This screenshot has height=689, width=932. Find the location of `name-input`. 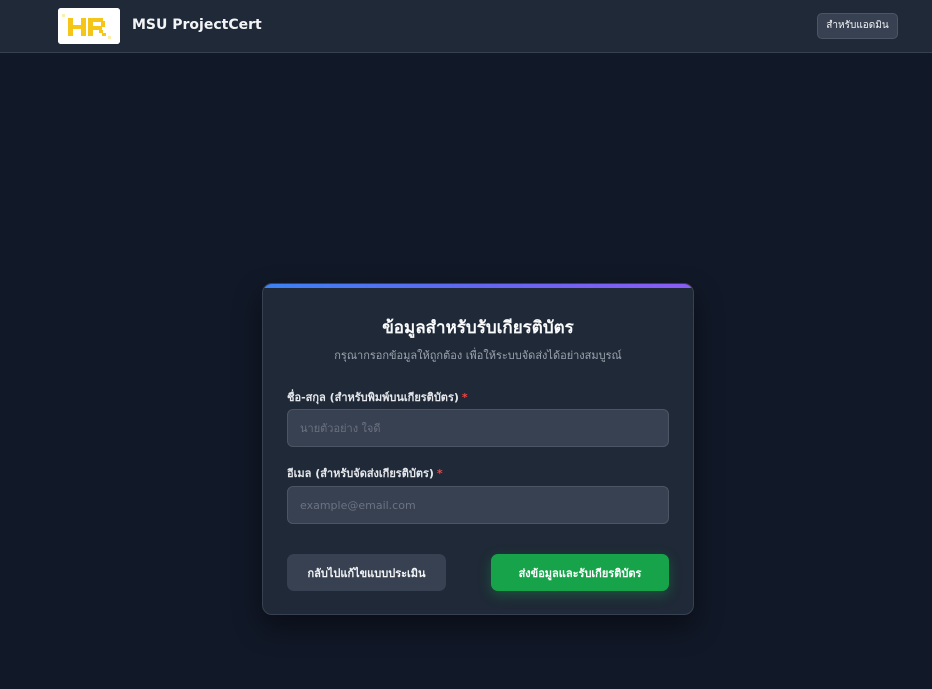

name-input is located at coordinates (478, 428).